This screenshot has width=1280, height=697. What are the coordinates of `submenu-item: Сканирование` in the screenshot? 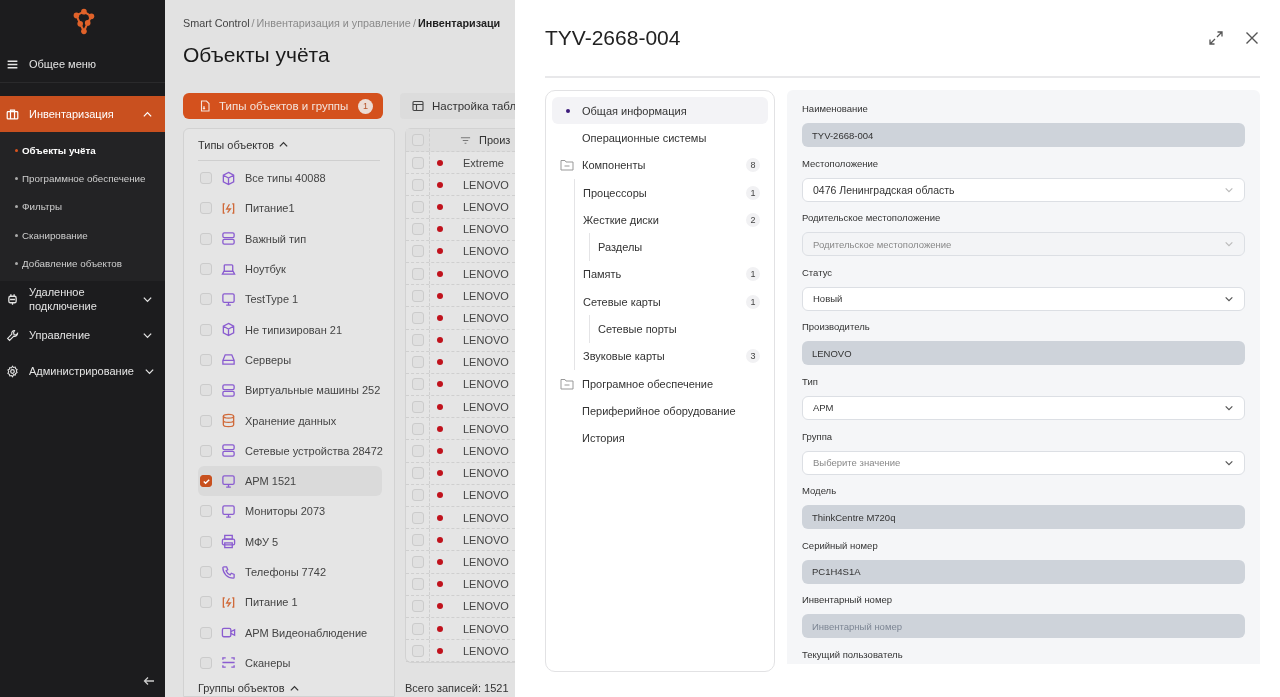 It's located at (82, 235).